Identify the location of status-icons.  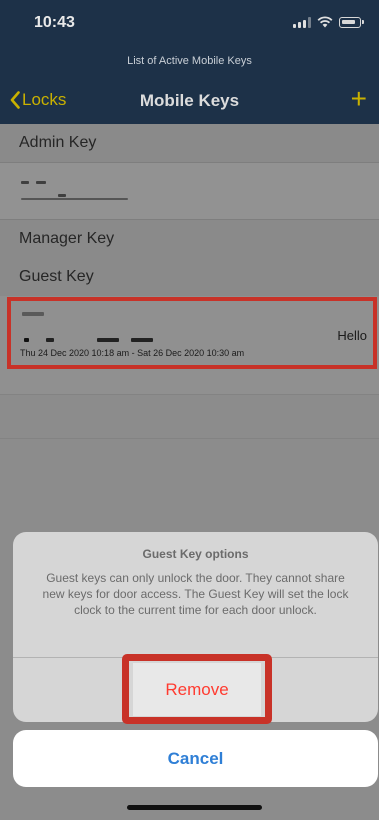
(328, 22).